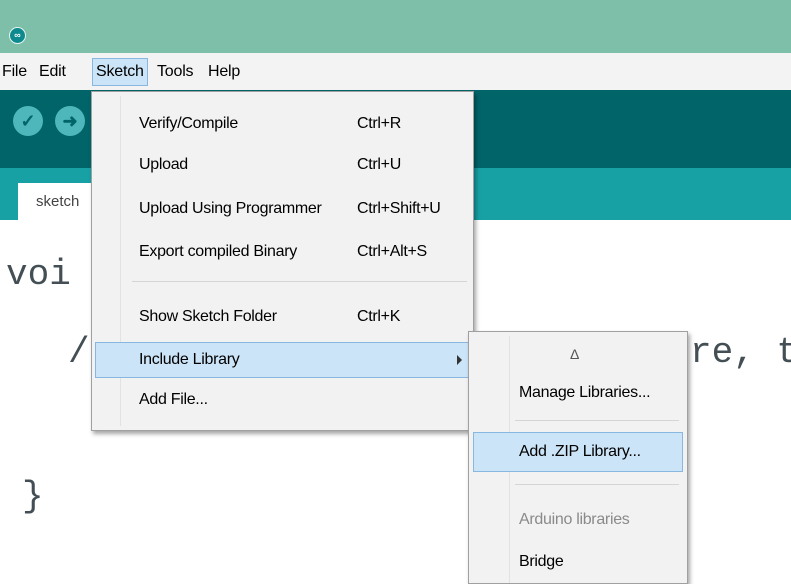 The image size is (791, 584). Describe the element at coordinates (395, 26) in the screenshot. I see `title-bar: ∞` at that location.